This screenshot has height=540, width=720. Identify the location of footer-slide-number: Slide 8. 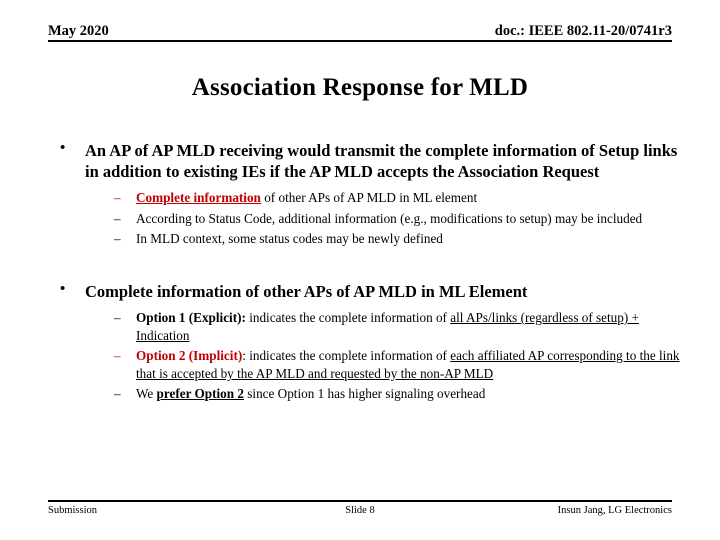
(360, 510).